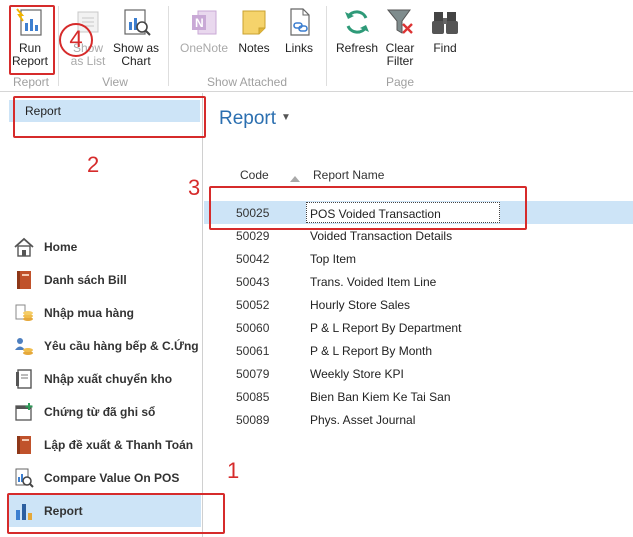 The height and width of the screenshot is (537, 633). What do you see at coordinates (100, 411) in the screenshot?
I see `nav-item-label: Chứng từ đã ghi sổ` at bounding box center [100, 411].